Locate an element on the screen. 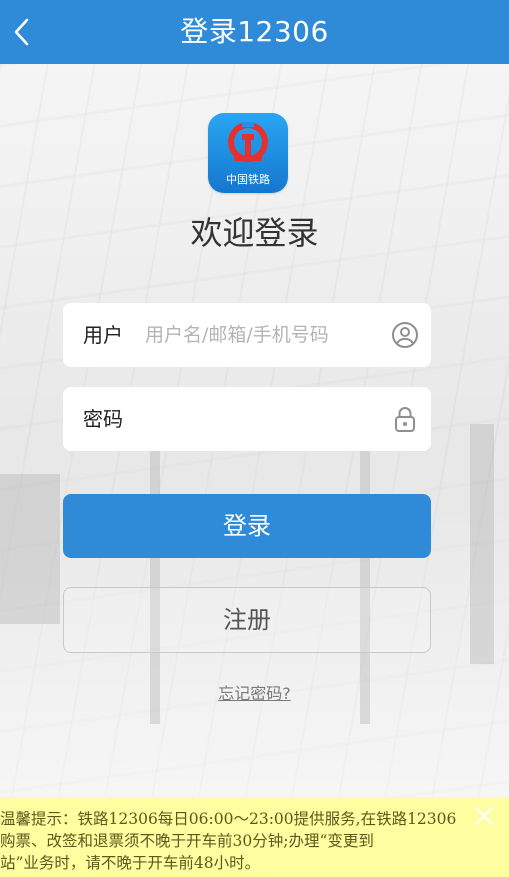 The height and width of the screenshot is (877, 509). page-title: 登录12306 is located at coordinates (254, 31).